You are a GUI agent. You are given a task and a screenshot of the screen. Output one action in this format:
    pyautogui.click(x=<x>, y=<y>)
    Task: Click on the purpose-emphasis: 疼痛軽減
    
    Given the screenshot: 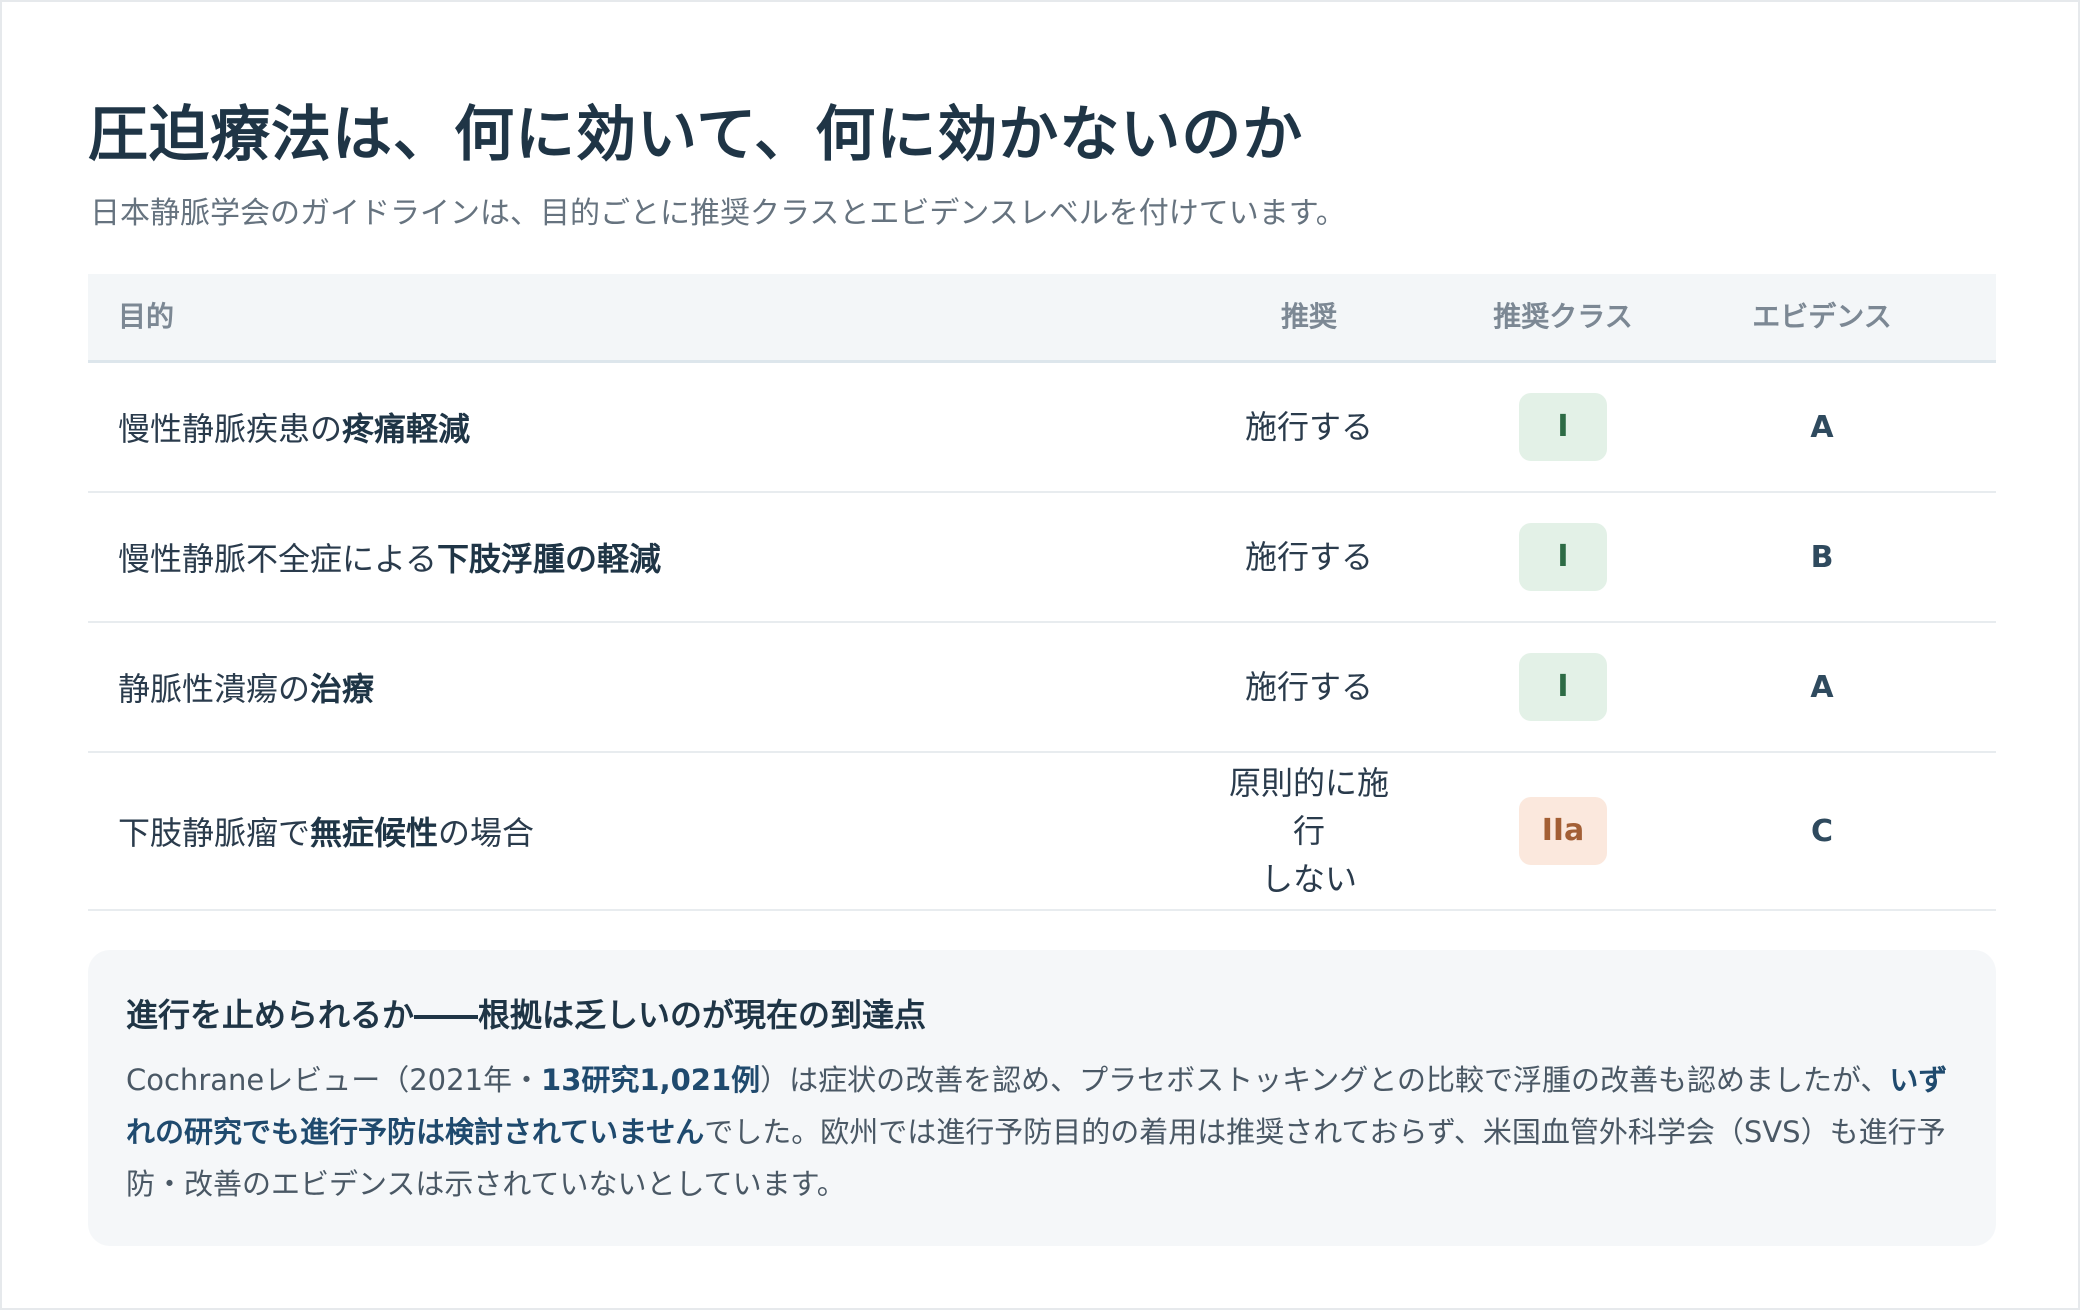 What is the action you would take?
    pyautogui.click(x=406, y=429)
    